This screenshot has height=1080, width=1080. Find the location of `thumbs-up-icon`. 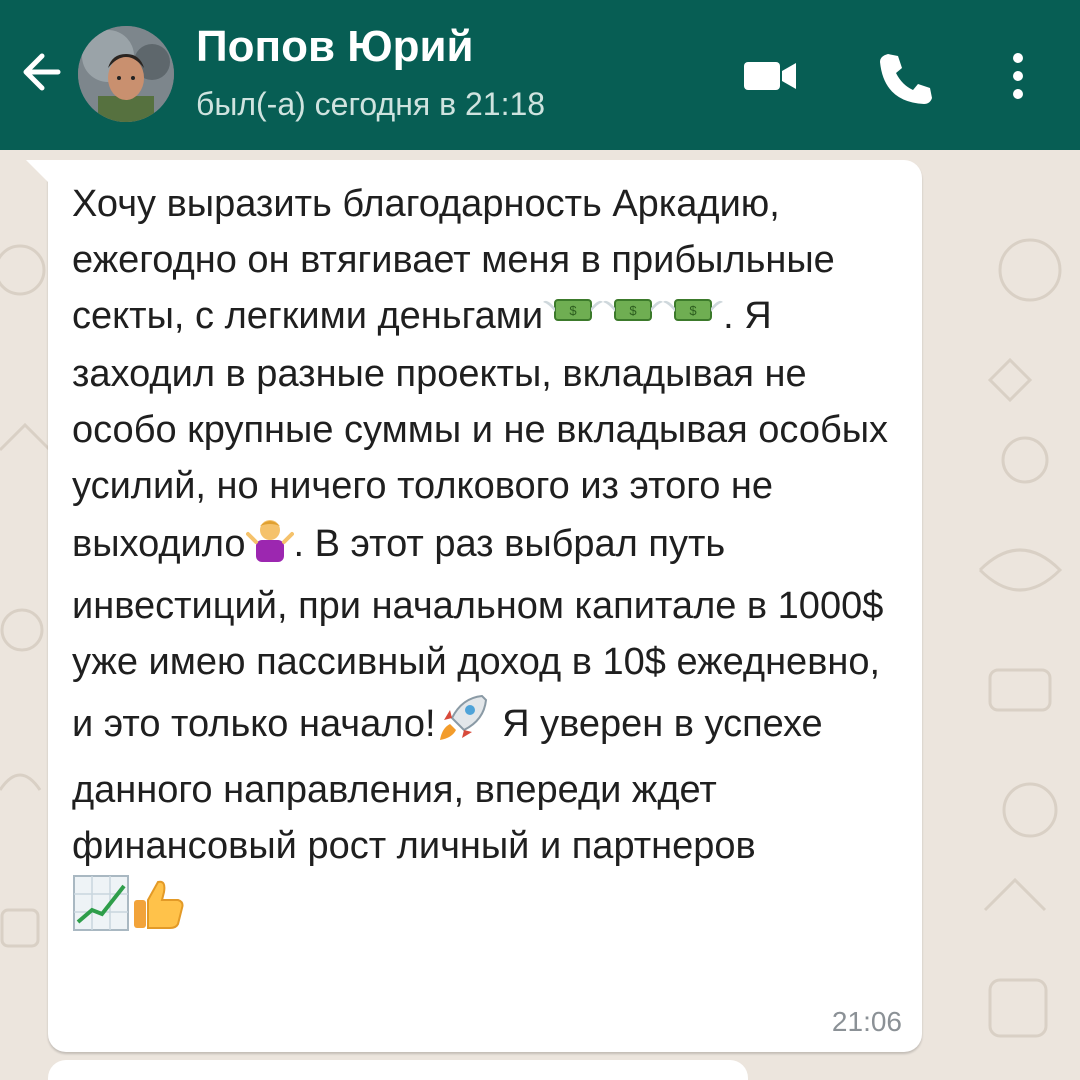

thumbs-up-icon is located at coordinates (159, 911).